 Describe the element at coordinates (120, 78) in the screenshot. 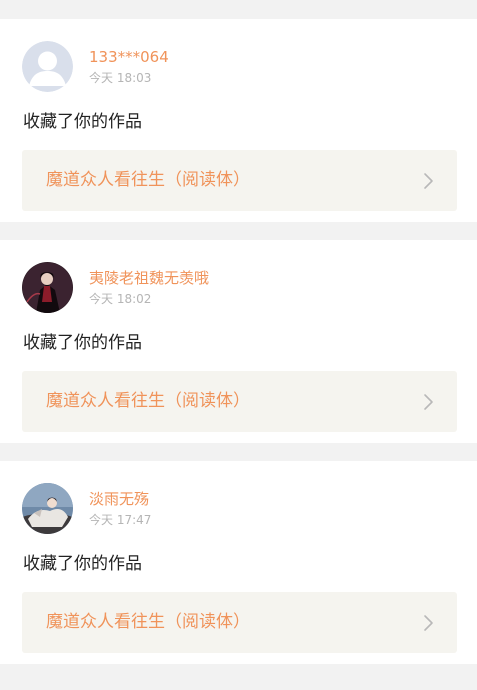

I see `timestamp: 今天 18:03` at that location.